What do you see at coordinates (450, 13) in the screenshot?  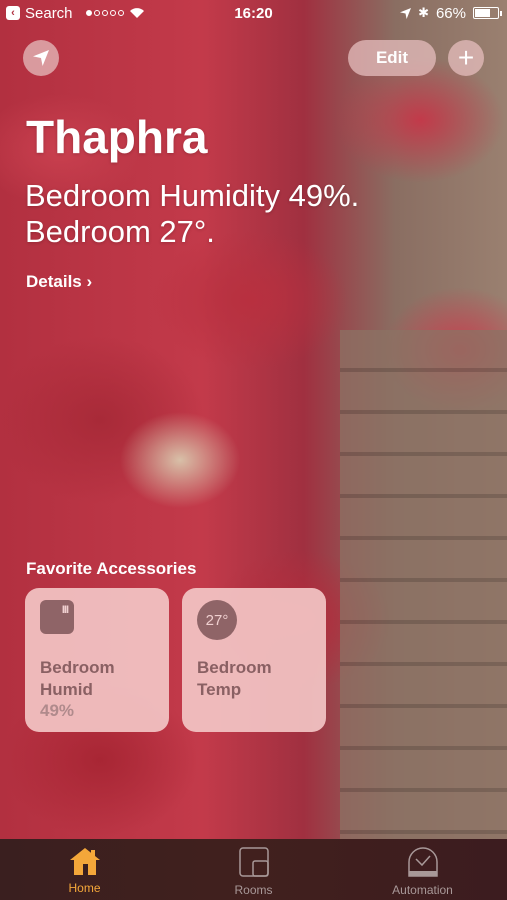 I see `battery-percent: 66%` at bounding box center [450, 13].